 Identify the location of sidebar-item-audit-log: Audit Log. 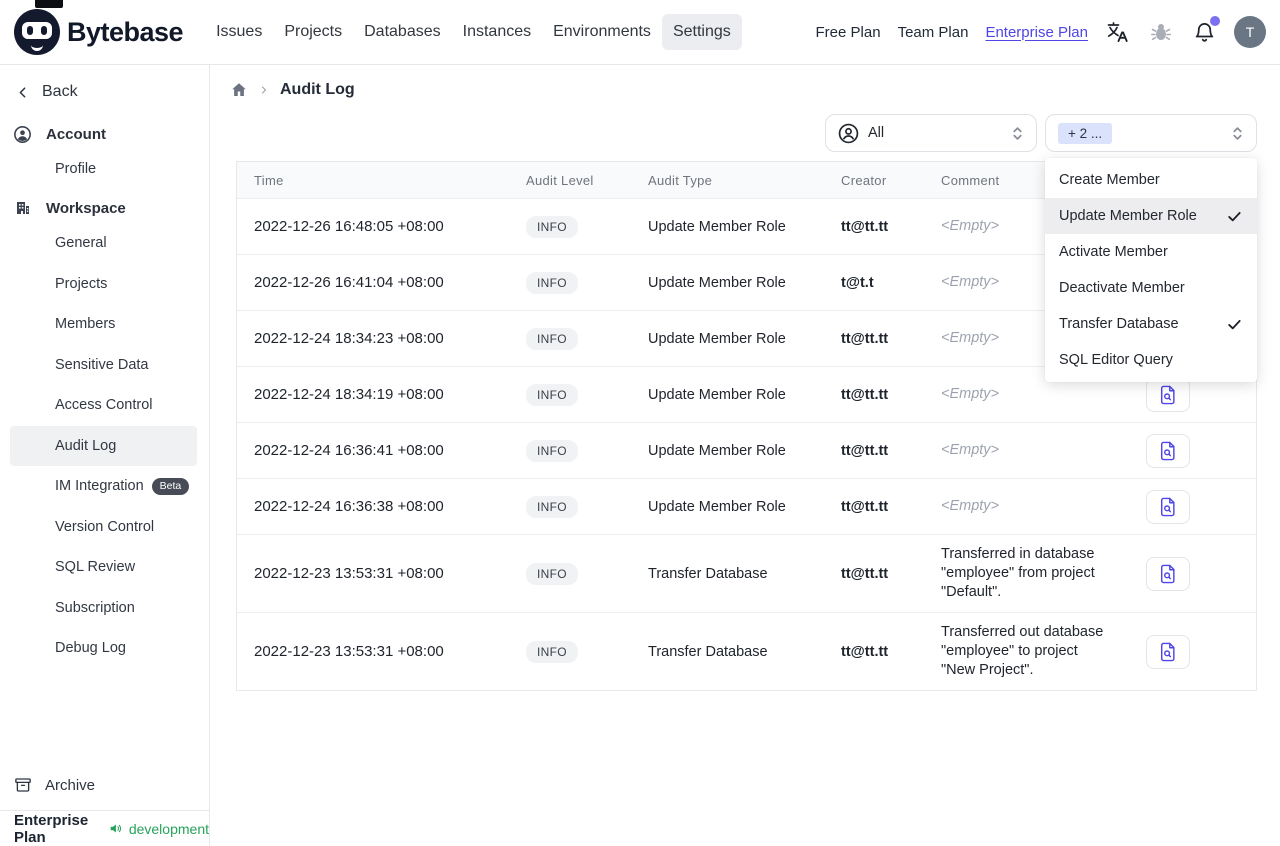
(103, 445).